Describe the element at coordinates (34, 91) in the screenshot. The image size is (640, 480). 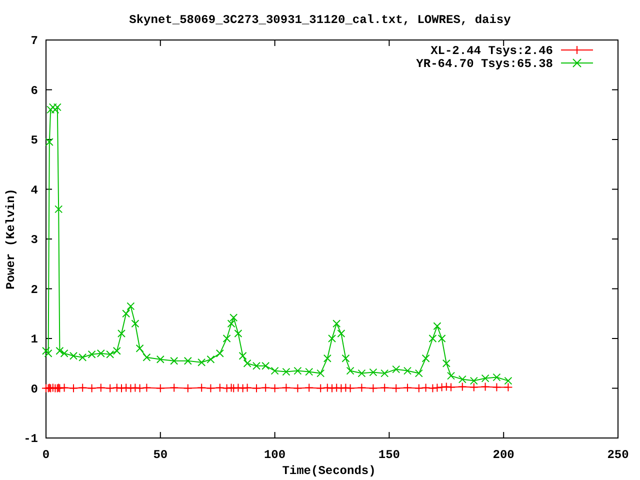
I see `y-tick-label: 6` at that location.